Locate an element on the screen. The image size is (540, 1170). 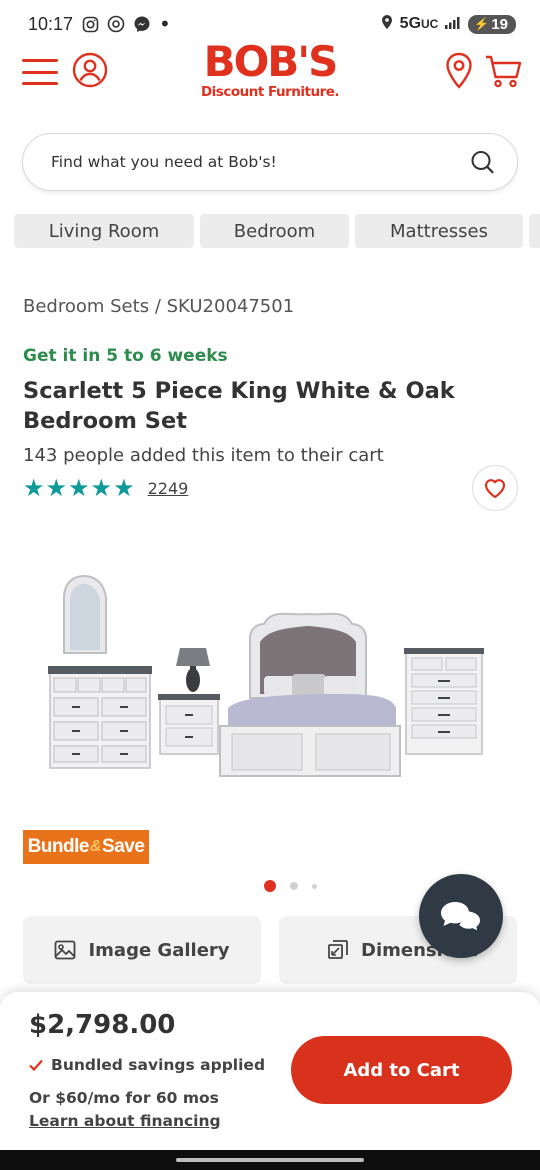
bundled-savings-text: Bundled savings applied is located at coordinates (158, 1065).